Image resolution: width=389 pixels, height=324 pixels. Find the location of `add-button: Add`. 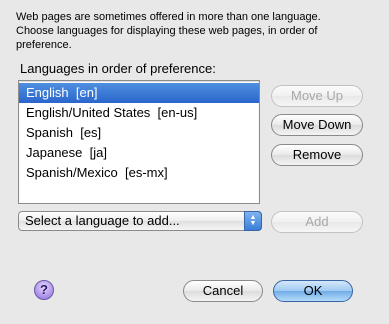

add-button: Add is located at coordinates (317, 222).